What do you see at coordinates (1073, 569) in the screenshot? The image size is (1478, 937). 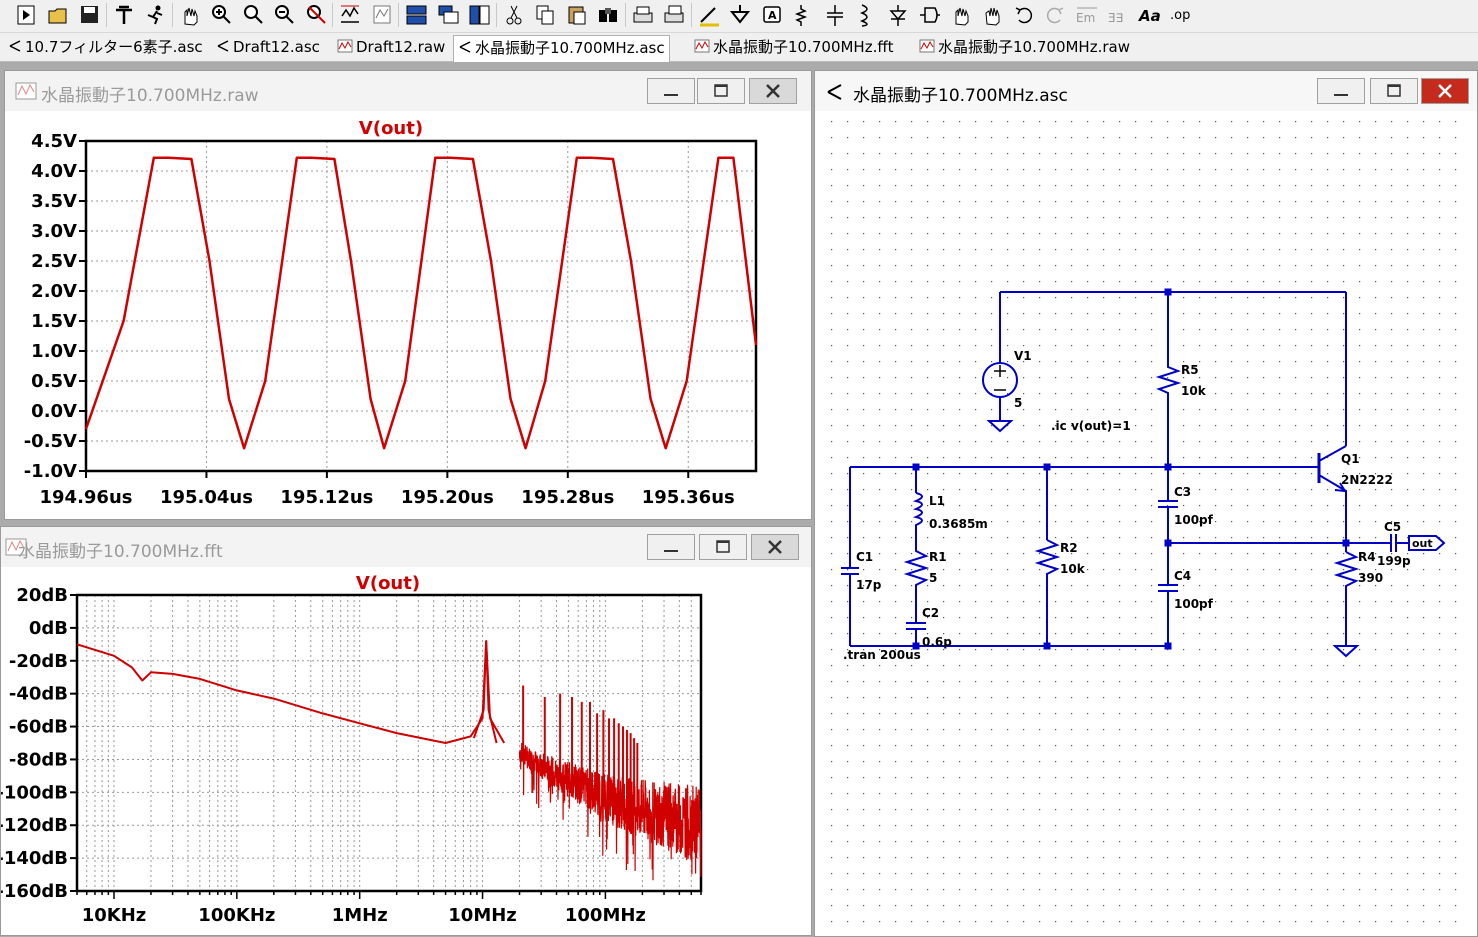 I see `component-value-r2: 10k` at bounding box center [1073, 569].